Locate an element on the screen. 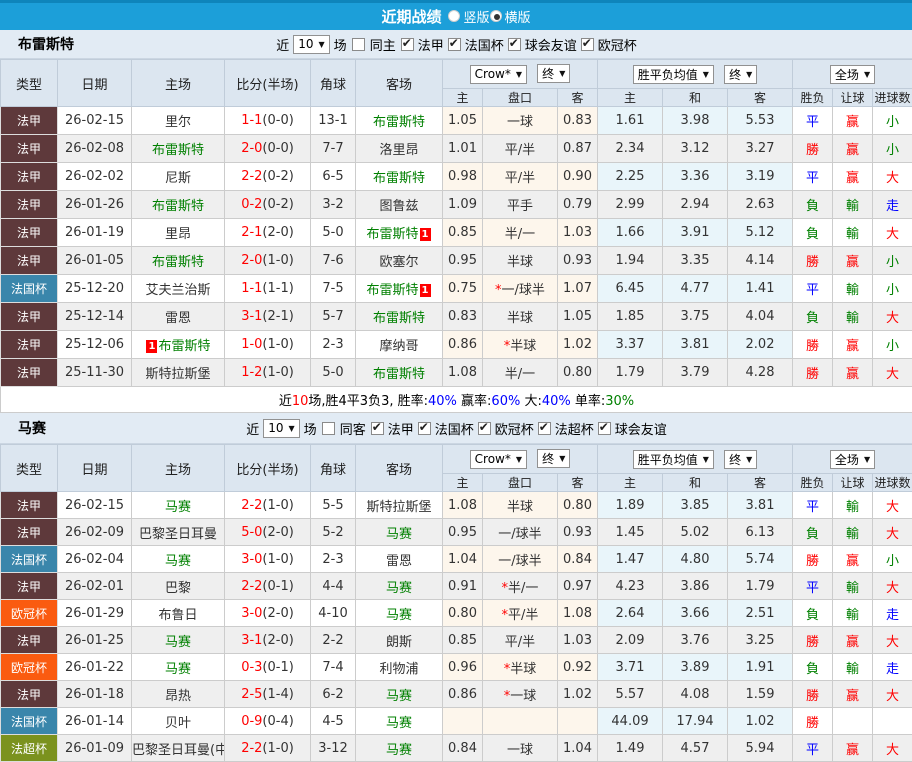 Image resolution: width=912 pixels, height=762 pixels. handicap-line: *一球 is located at coordinates (520, 694).